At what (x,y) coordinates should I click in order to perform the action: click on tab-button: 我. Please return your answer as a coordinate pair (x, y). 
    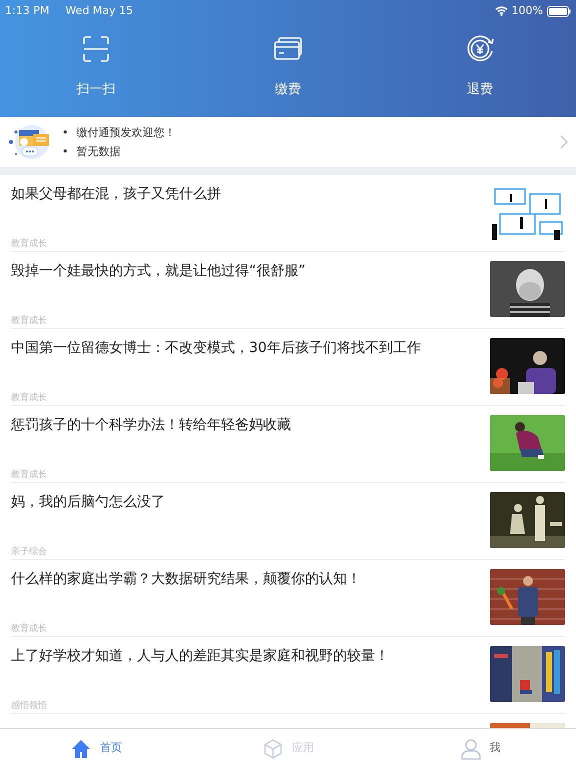
    Looking at the image, I should click on (480, 749).